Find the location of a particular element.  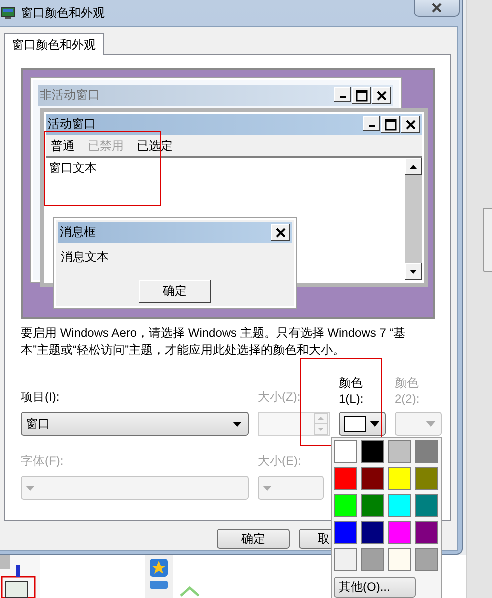

minimize-button is located at coordinates (371, 123).